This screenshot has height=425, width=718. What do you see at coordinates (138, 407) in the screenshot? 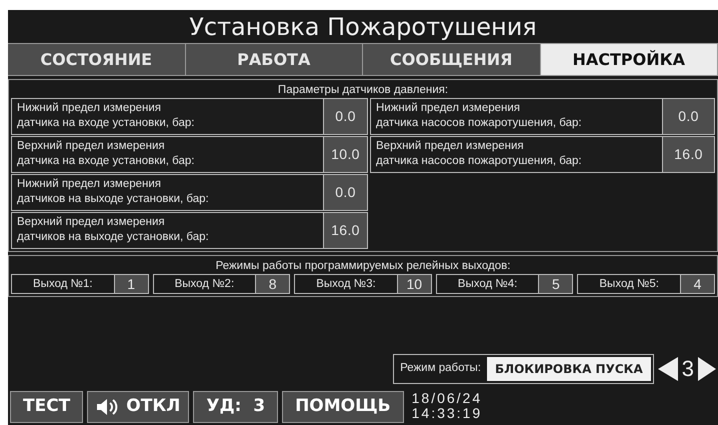
I see `sound-button: ОТКЛ` at bounding box center [138, 407].